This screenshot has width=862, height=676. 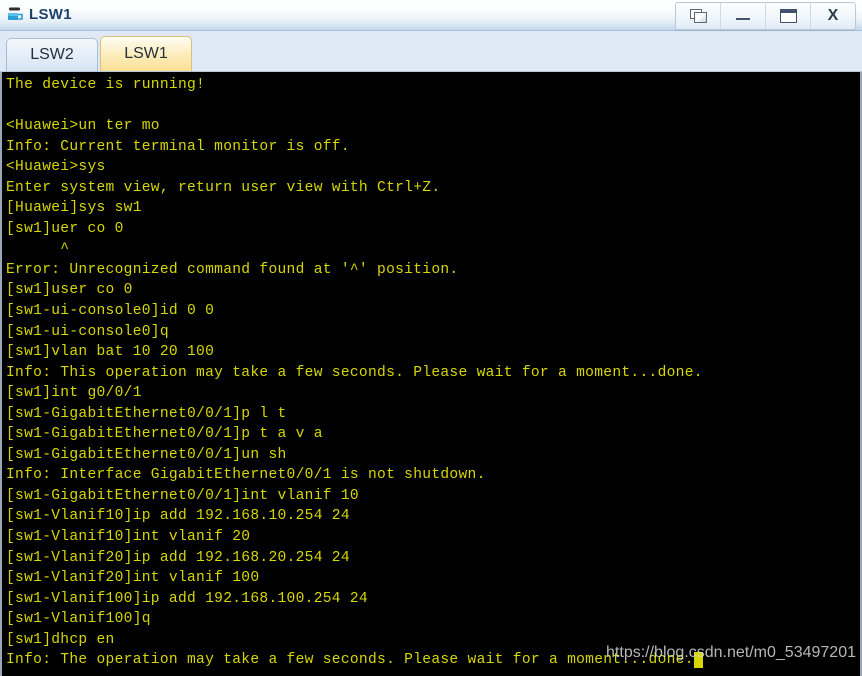 I want to click on terminal-line: [sw1-GigabitEthernet0/0/1]p l t, so click(x=146, y=413).